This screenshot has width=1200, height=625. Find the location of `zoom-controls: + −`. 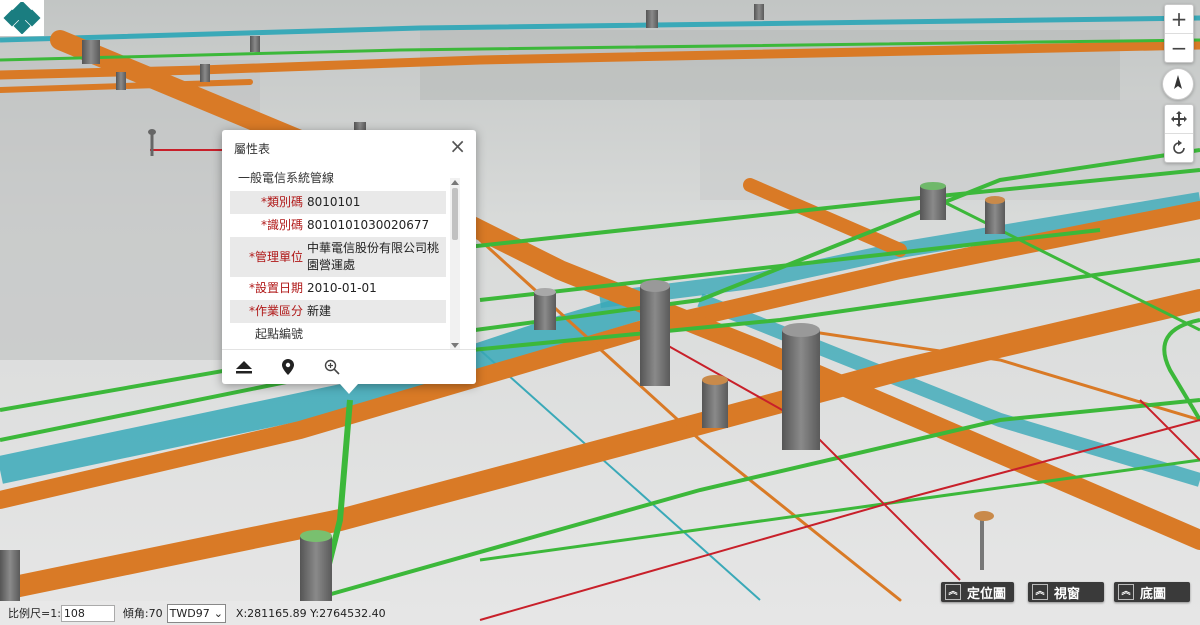

zoom-controls: + − is located at coordinates (1179, 33).